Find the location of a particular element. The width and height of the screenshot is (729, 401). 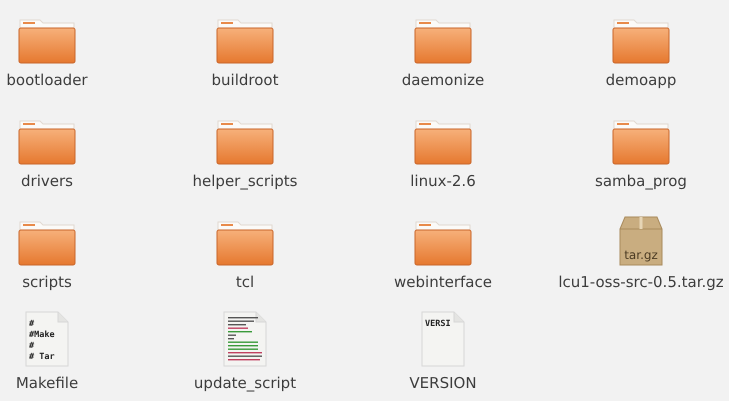

cardboard-box-icon is located at coordinates (641, 241).